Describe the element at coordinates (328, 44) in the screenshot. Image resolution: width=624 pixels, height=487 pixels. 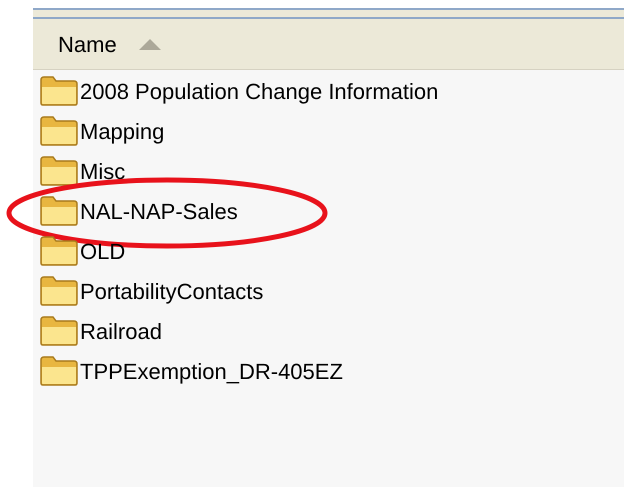
I see `column-header: Name` at that location.